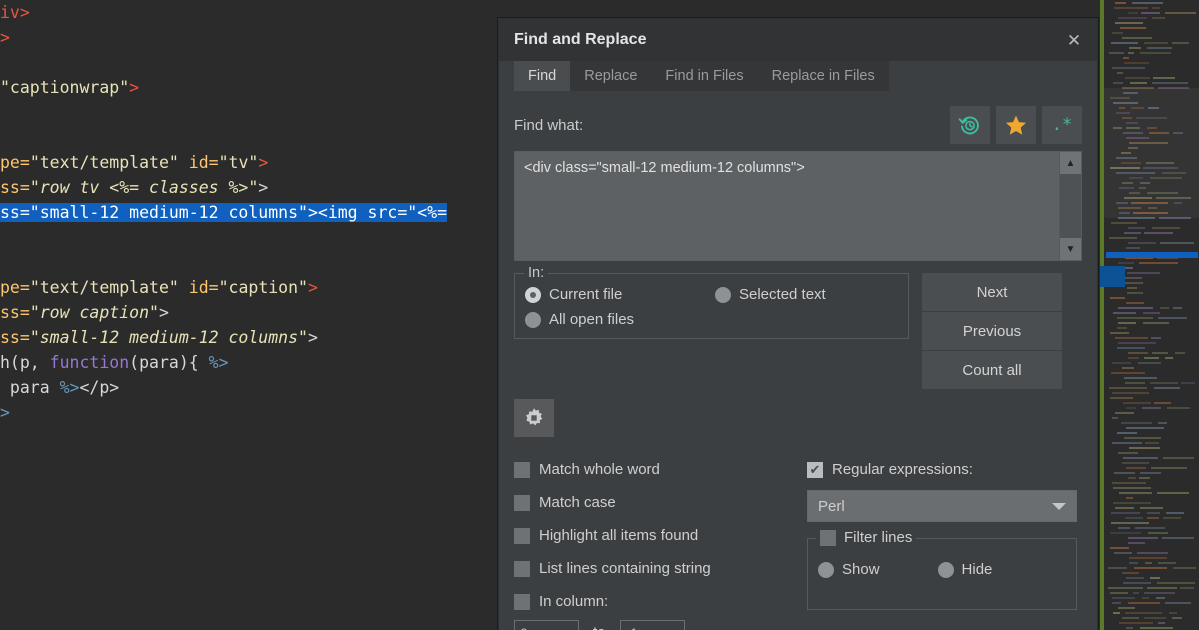 This screenshot has height=630, width=1199. What do you see at coordinates (1016, 125) in the screenshot?
I see `favorites-star-icon` at bounding box center [1016, 125].